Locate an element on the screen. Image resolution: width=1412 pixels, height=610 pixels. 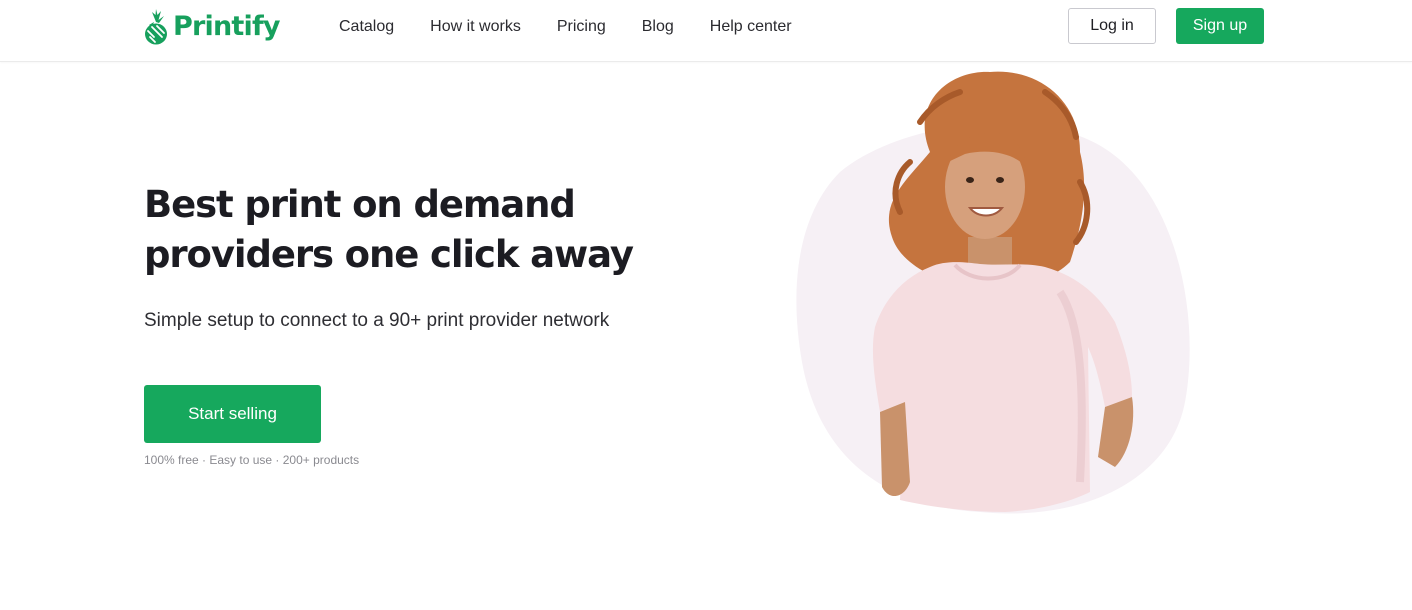
nav-item-help-center: Help center is located at coordinates (751, 27).